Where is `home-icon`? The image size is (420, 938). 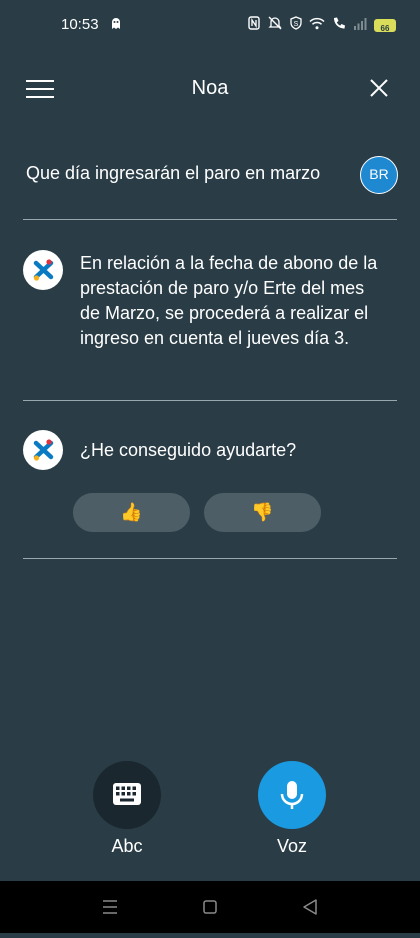 home-icon is located at coordinates (210, 907).